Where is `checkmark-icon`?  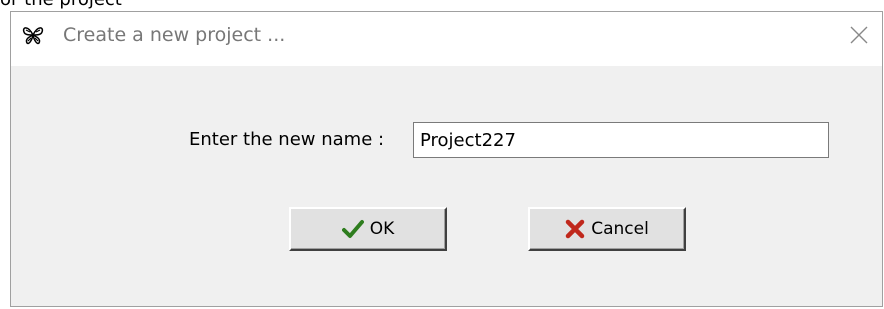 checkmark-icon is located at coordinates (352, 229).